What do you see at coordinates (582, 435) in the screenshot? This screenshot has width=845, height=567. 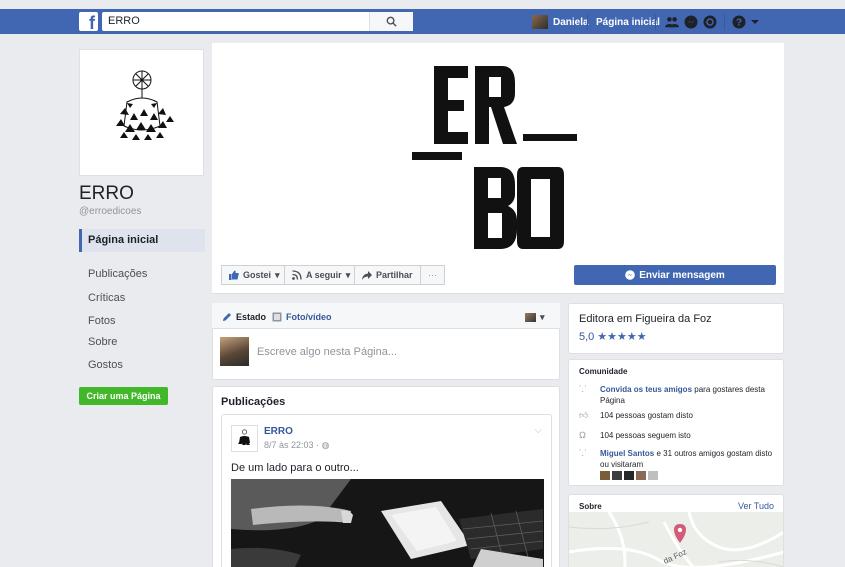 I see `rss-follow-icon: Ω` at bounding box center [582, 435].